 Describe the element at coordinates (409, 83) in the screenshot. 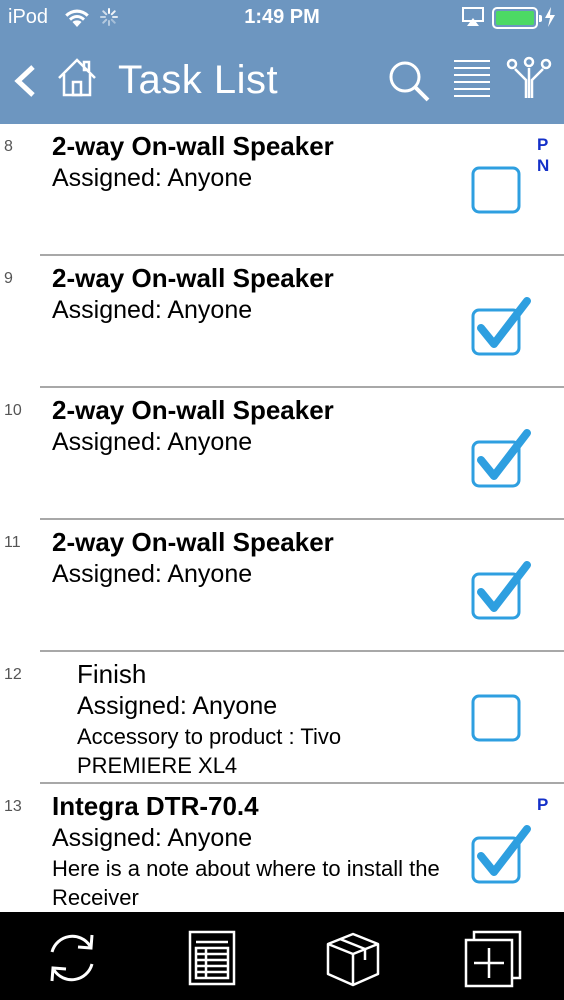

I see `search-icon` at that location.